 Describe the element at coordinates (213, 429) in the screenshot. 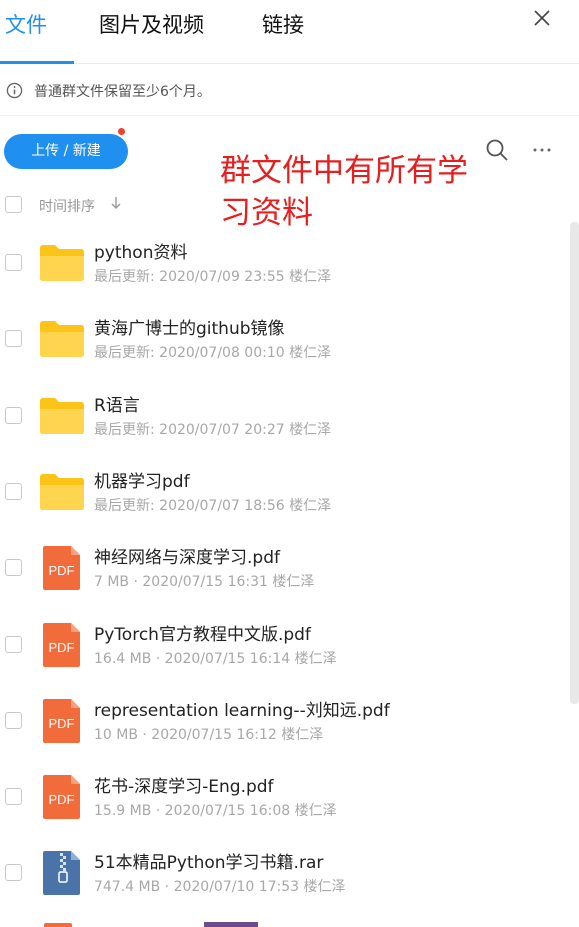

I see `file-meta: 最后更新: 2020/07/07 20:27 楼仁泽` at that location.